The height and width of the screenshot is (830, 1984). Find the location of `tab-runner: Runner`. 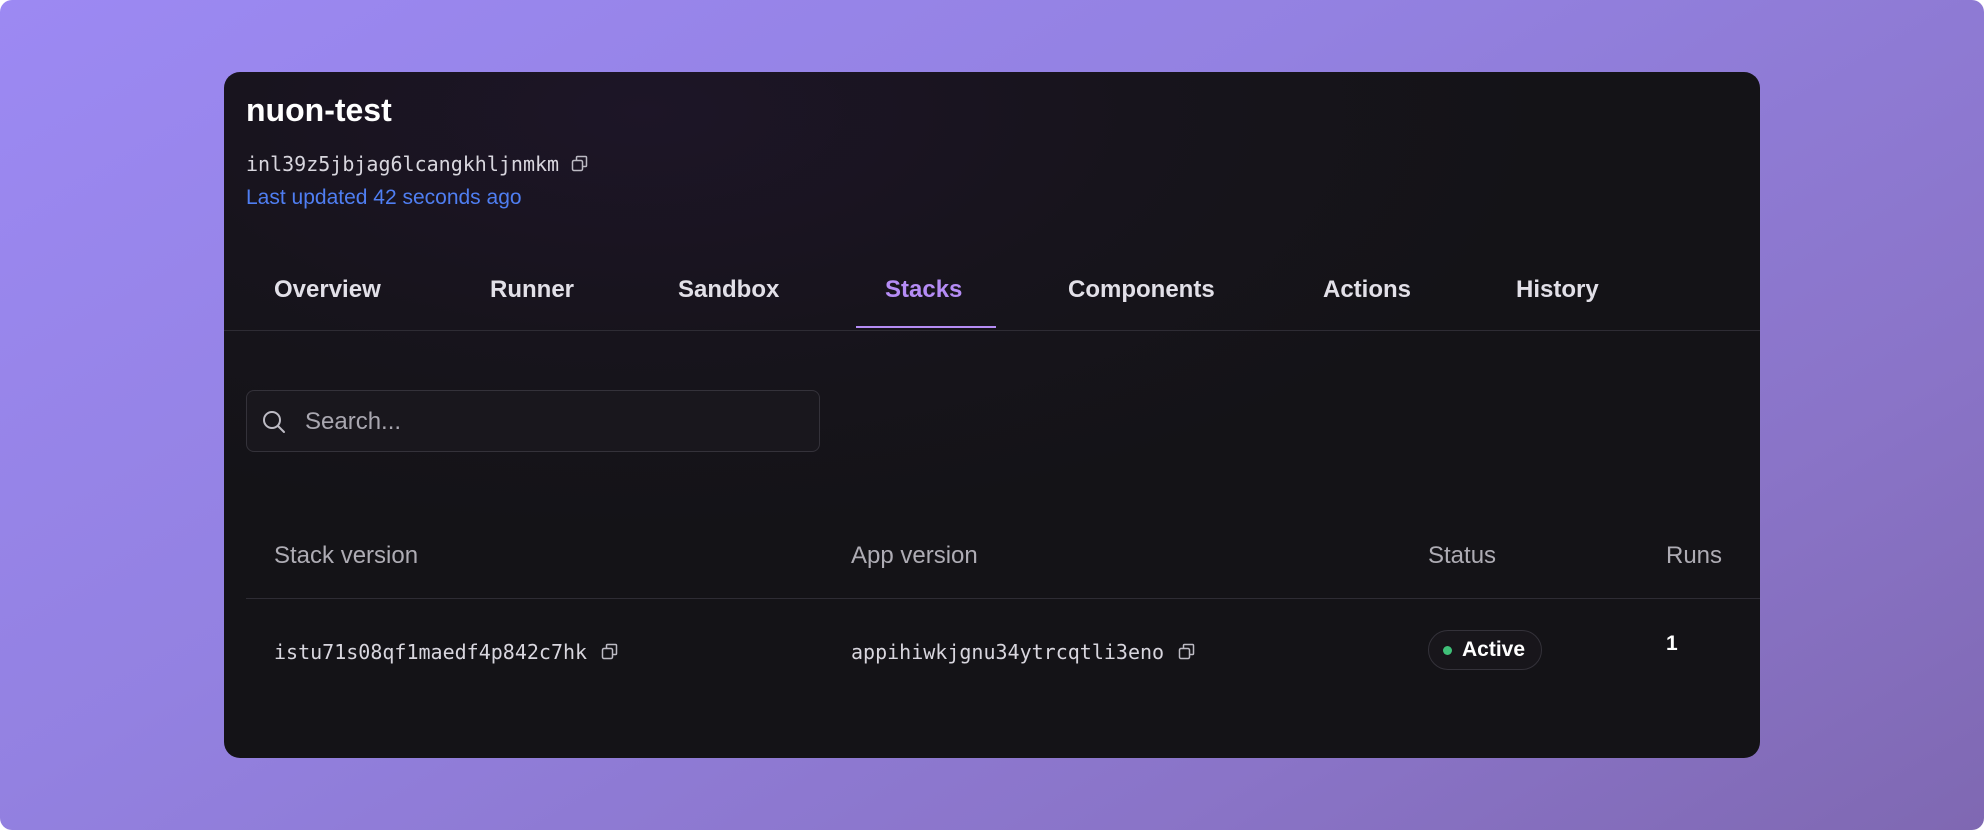

tab-runner: Runner is located at coordinates (532, 301).